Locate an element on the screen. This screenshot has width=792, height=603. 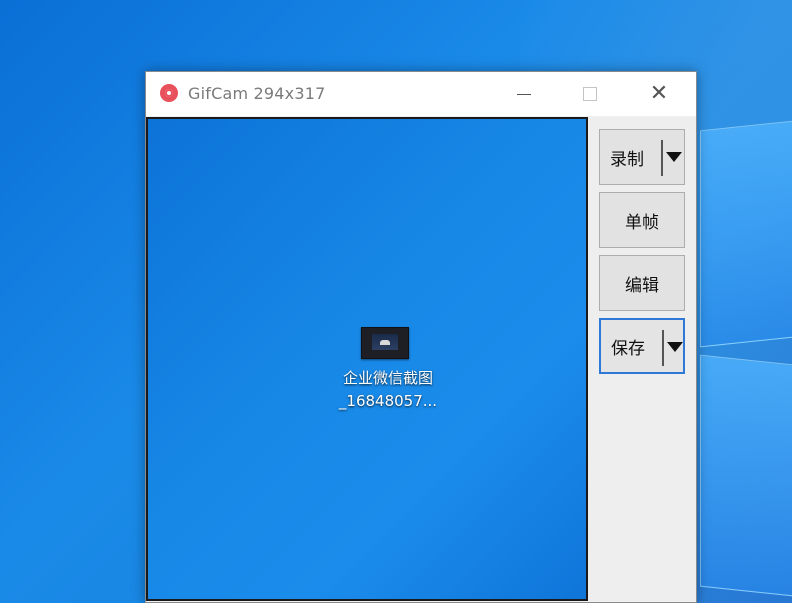
title-bar: GifCam 294x317 ✕ is located at coordinates (421, 94).